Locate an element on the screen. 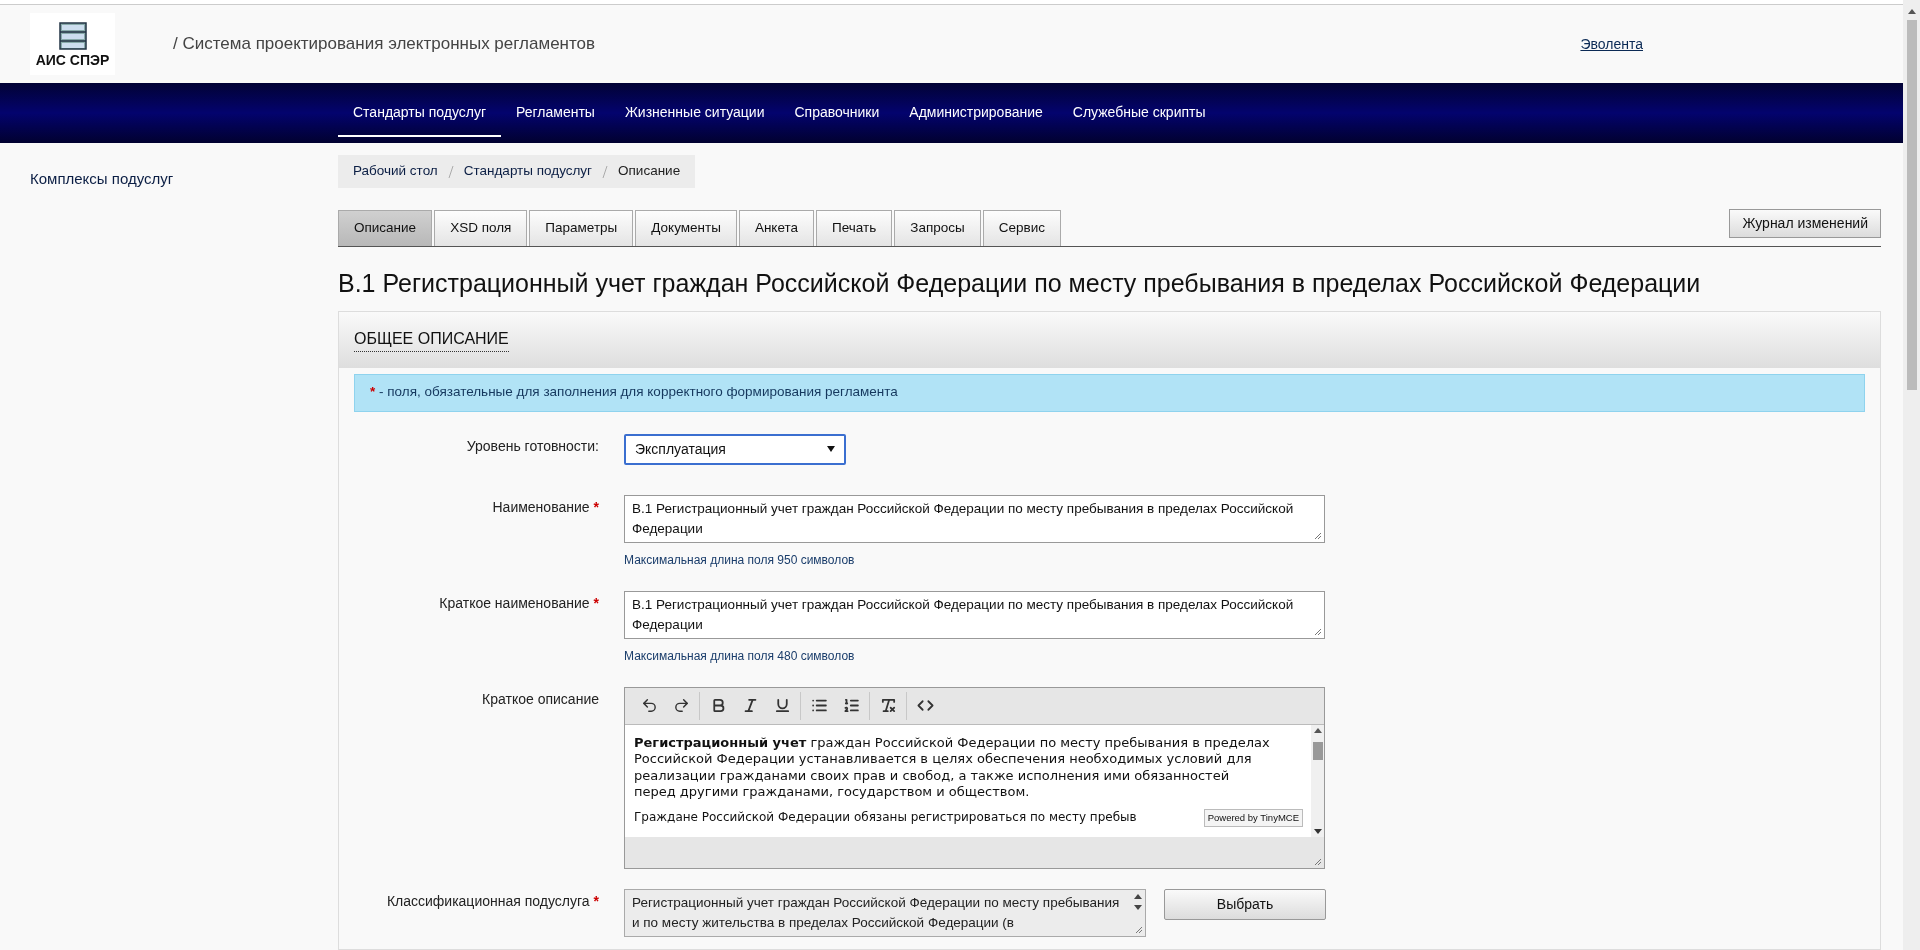 Image resolution: width=1920 pixels, height=950 pixels. required-notice: * - поля, обязательные для заполнения для корректного формирования регламента is located at coordinates (634, 392).